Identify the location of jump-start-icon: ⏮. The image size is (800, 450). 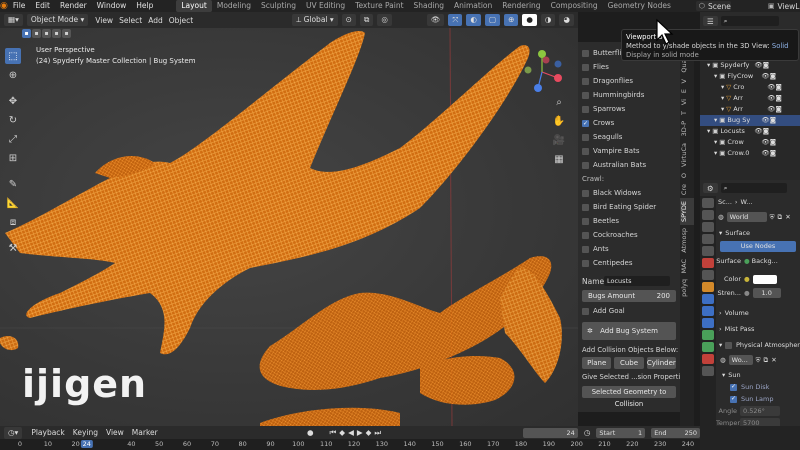
(333, 433).